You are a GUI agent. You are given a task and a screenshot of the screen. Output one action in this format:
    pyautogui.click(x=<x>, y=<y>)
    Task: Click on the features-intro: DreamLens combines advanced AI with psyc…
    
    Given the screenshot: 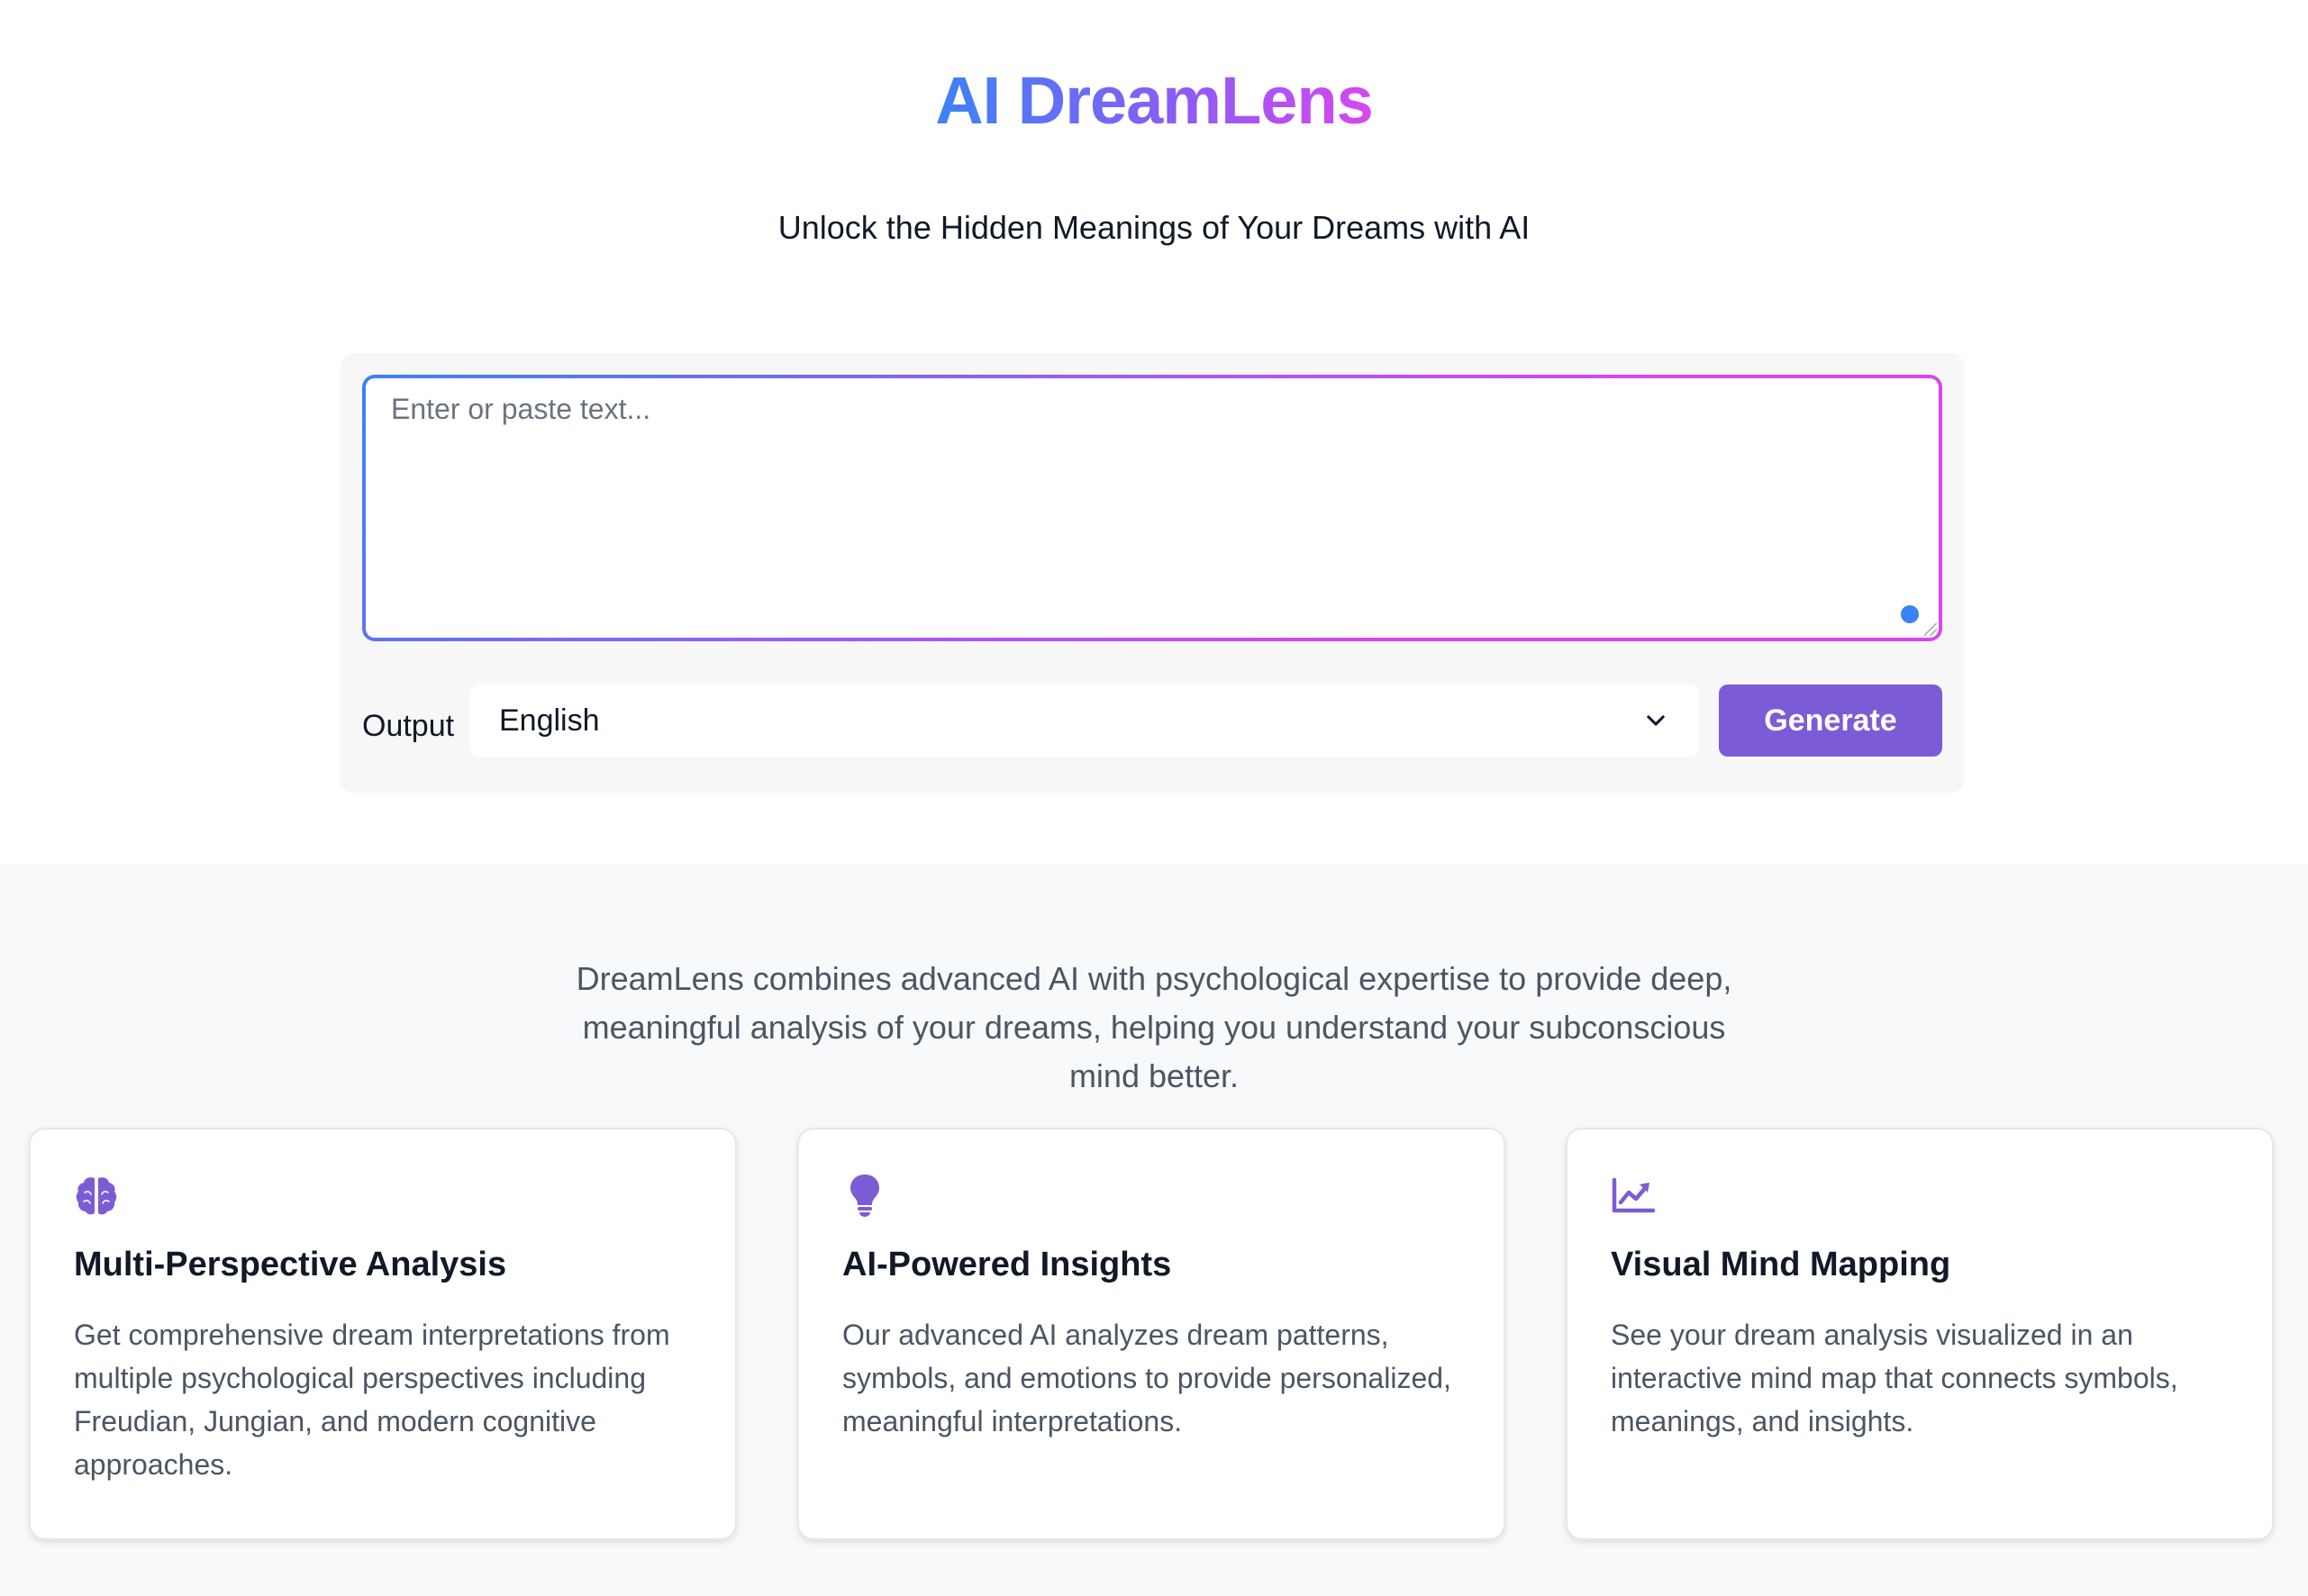 What is the action you would take?
    pyautogui.click(x=1154, y=1027)
    